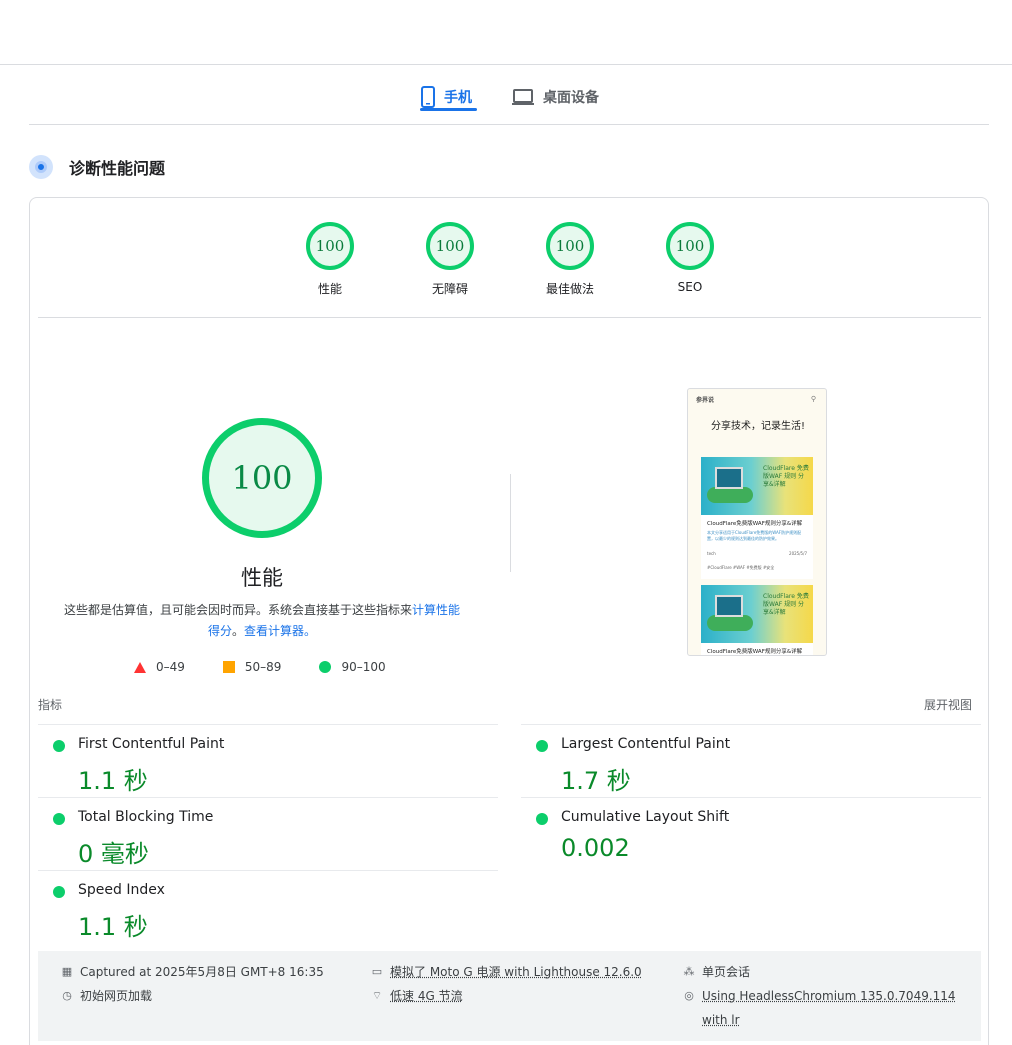 The height and width of the screenshot is (1045, 1012). What do you see at coordinates (67, 995) in the screenshot?
I see `timer-icon: ◷` at bounding box center [67, 995].